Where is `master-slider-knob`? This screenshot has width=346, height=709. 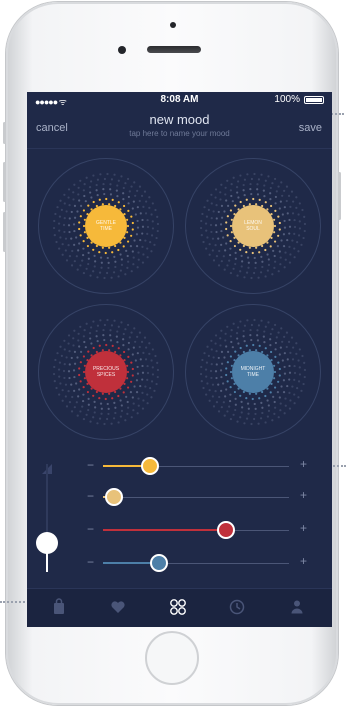
master-slider-knob is located at coordinates (47, 542).